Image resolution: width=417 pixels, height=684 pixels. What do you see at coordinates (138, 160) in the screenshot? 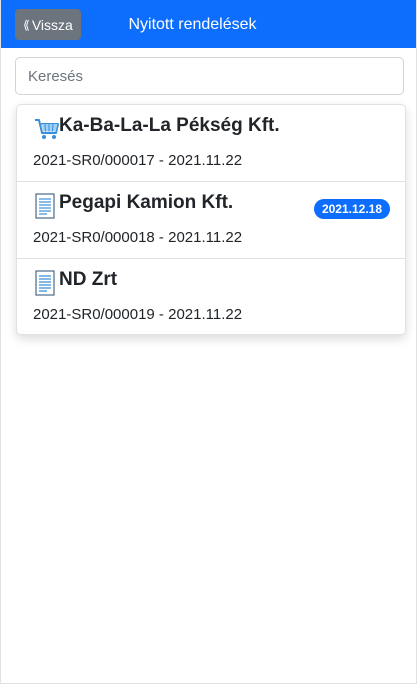
I see `order-number-date: 2021-SR0/000017 - 2021.11.22` at bounding box center [138, 160].